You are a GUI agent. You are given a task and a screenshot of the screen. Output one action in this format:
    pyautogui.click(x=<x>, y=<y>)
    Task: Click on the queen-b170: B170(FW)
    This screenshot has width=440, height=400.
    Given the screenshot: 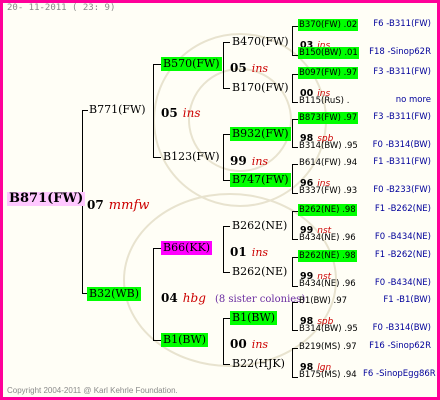 What is the action you would take?
    pyautogui.click(x=260, y=88)
    